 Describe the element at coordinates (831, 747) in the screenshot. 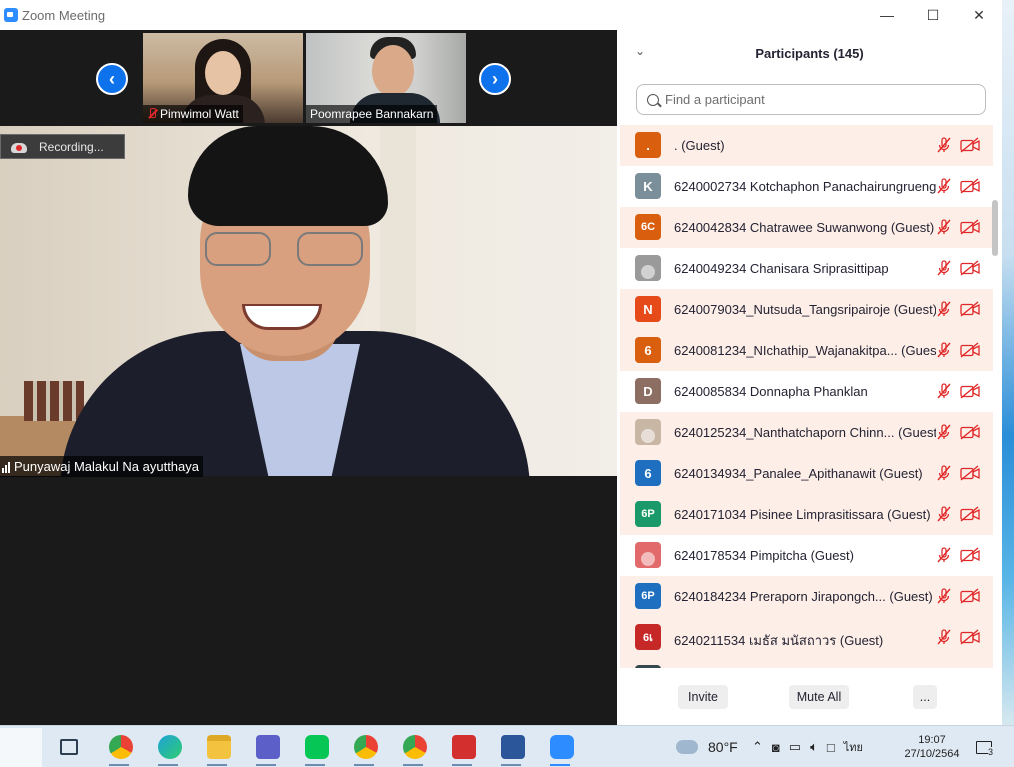

I see `network-icon: □` at that location.